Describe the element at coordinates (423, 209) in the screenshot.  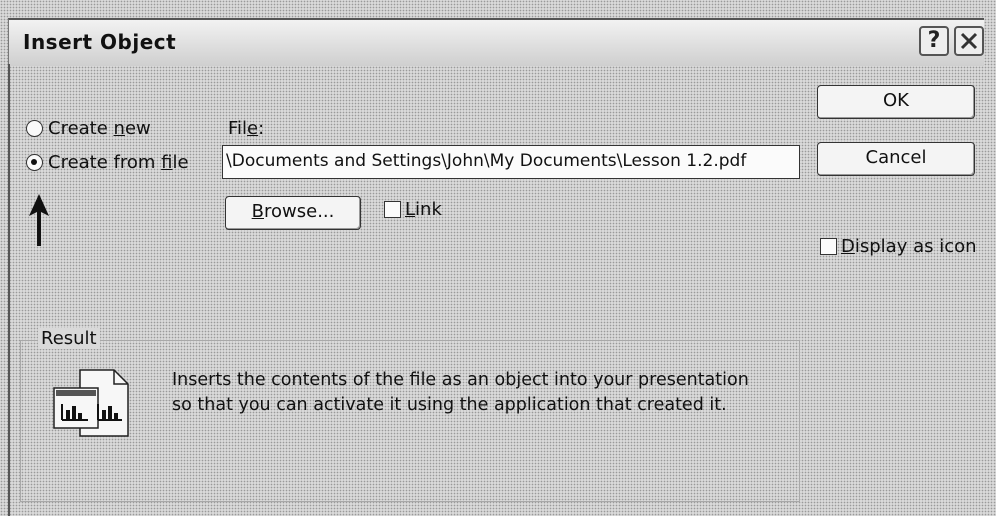
I see `link-label: Link` at that location.